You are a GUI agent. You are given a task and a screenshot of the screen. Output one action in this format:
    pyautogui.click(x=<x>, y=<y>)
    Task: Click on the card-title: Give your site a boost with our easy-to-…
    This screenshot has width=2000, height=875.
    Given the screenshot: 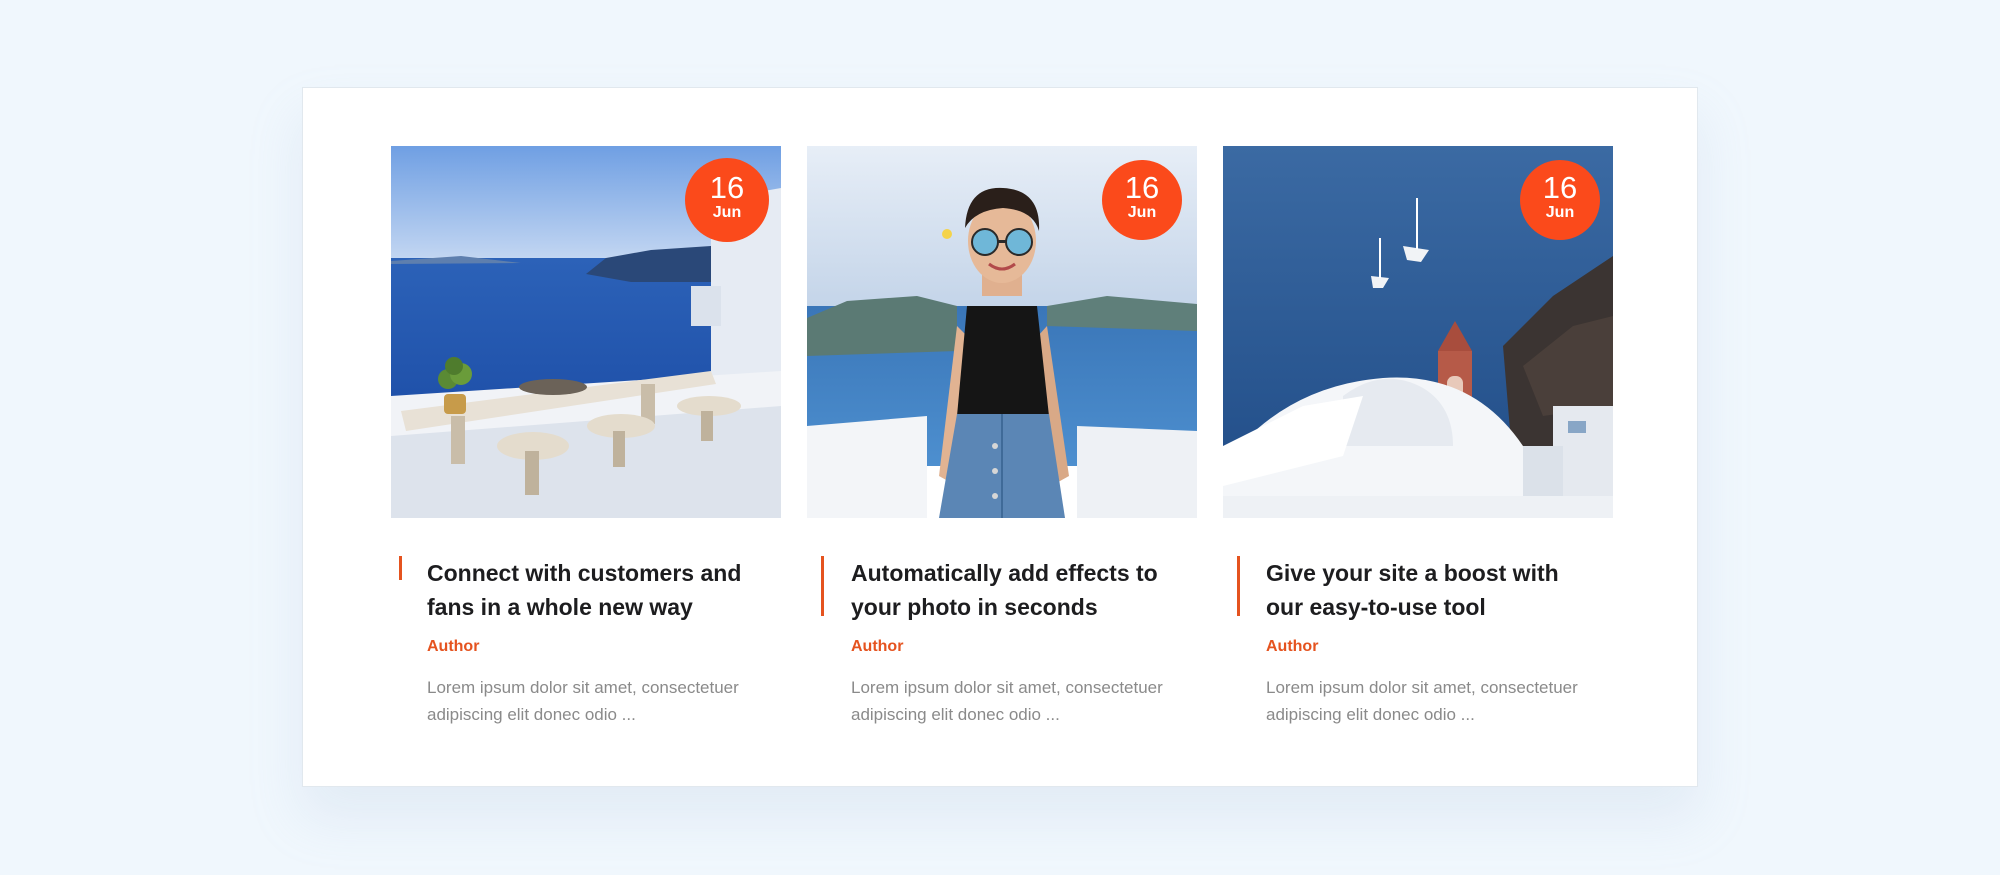 What is the action you would take?
    pyautogui.click(x=1431, y=590)
    